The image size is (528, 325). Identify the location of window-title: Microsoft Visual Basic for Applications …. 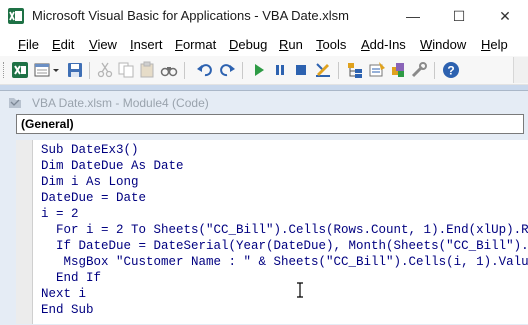
(190, 15).